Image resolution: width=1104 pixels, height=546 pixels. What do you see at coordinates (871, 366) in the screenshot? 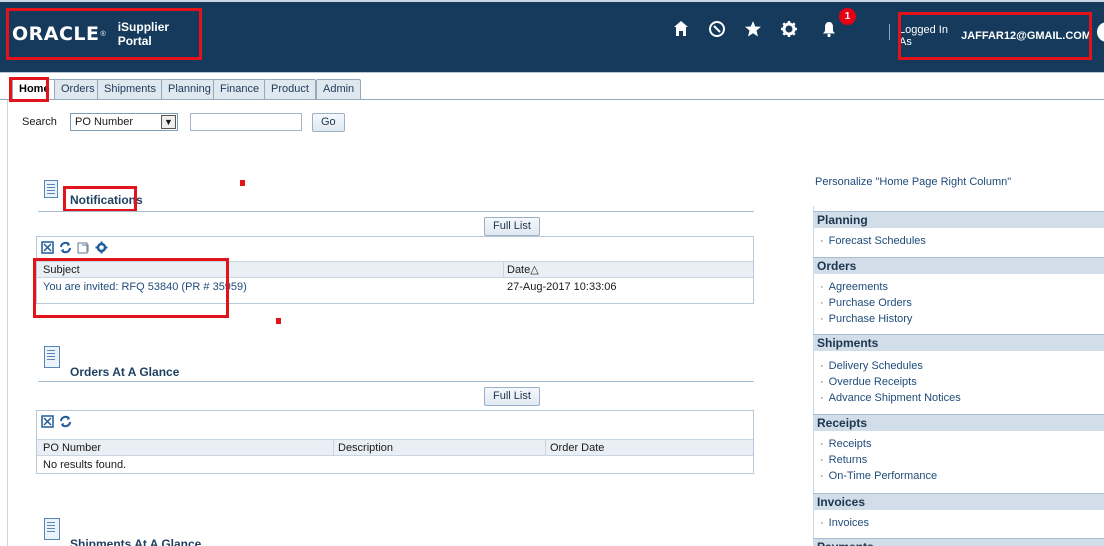
I see `rc-link-delivery-schedules: · Delivery Schedules` at bounding box center [871, 366].